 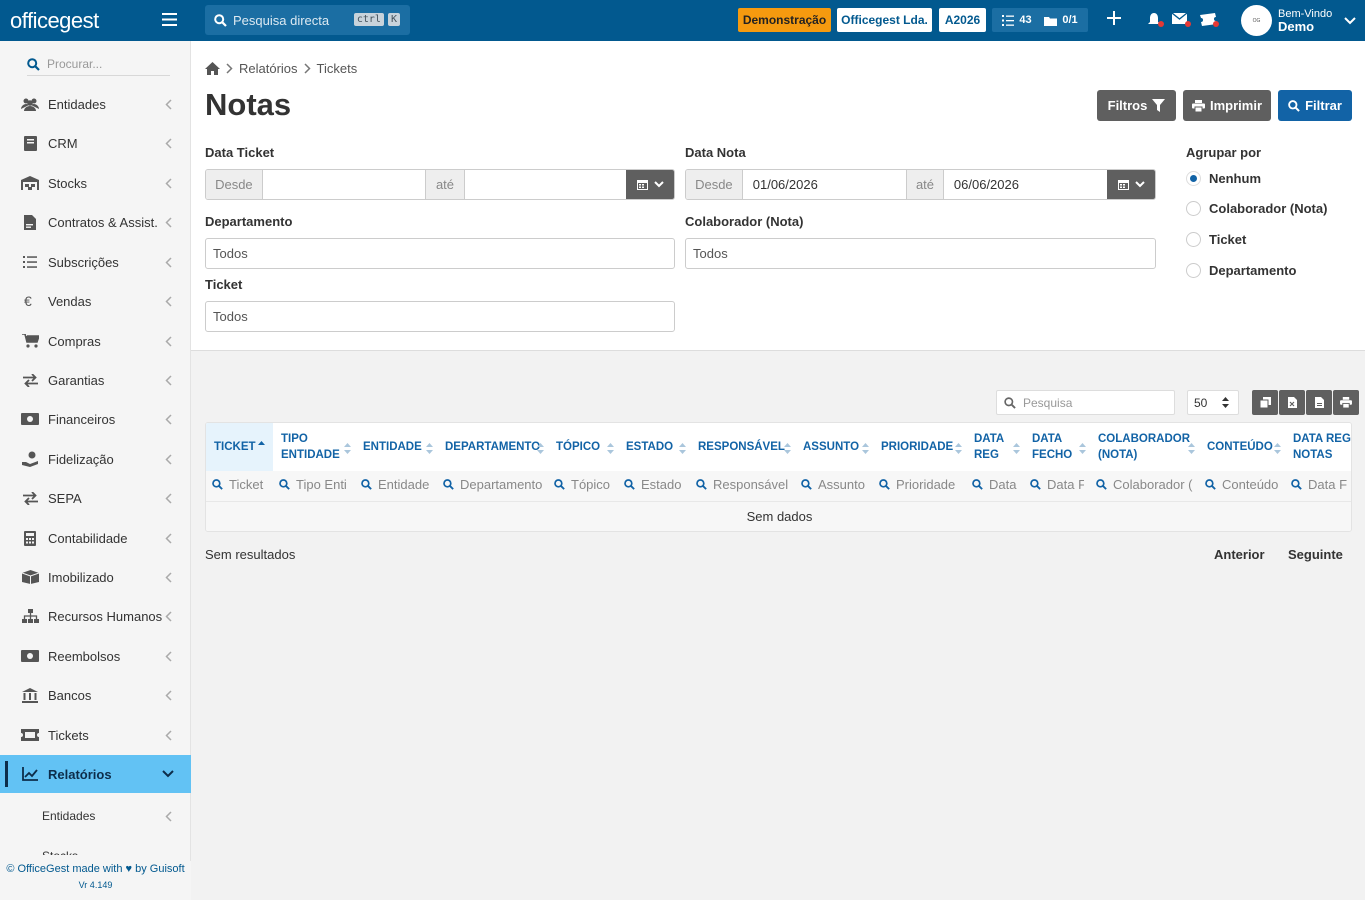 What do you see at coordinates (1182, 20) in the screenshot?
I see `mail-icon` at bounding box center [1182, 20].